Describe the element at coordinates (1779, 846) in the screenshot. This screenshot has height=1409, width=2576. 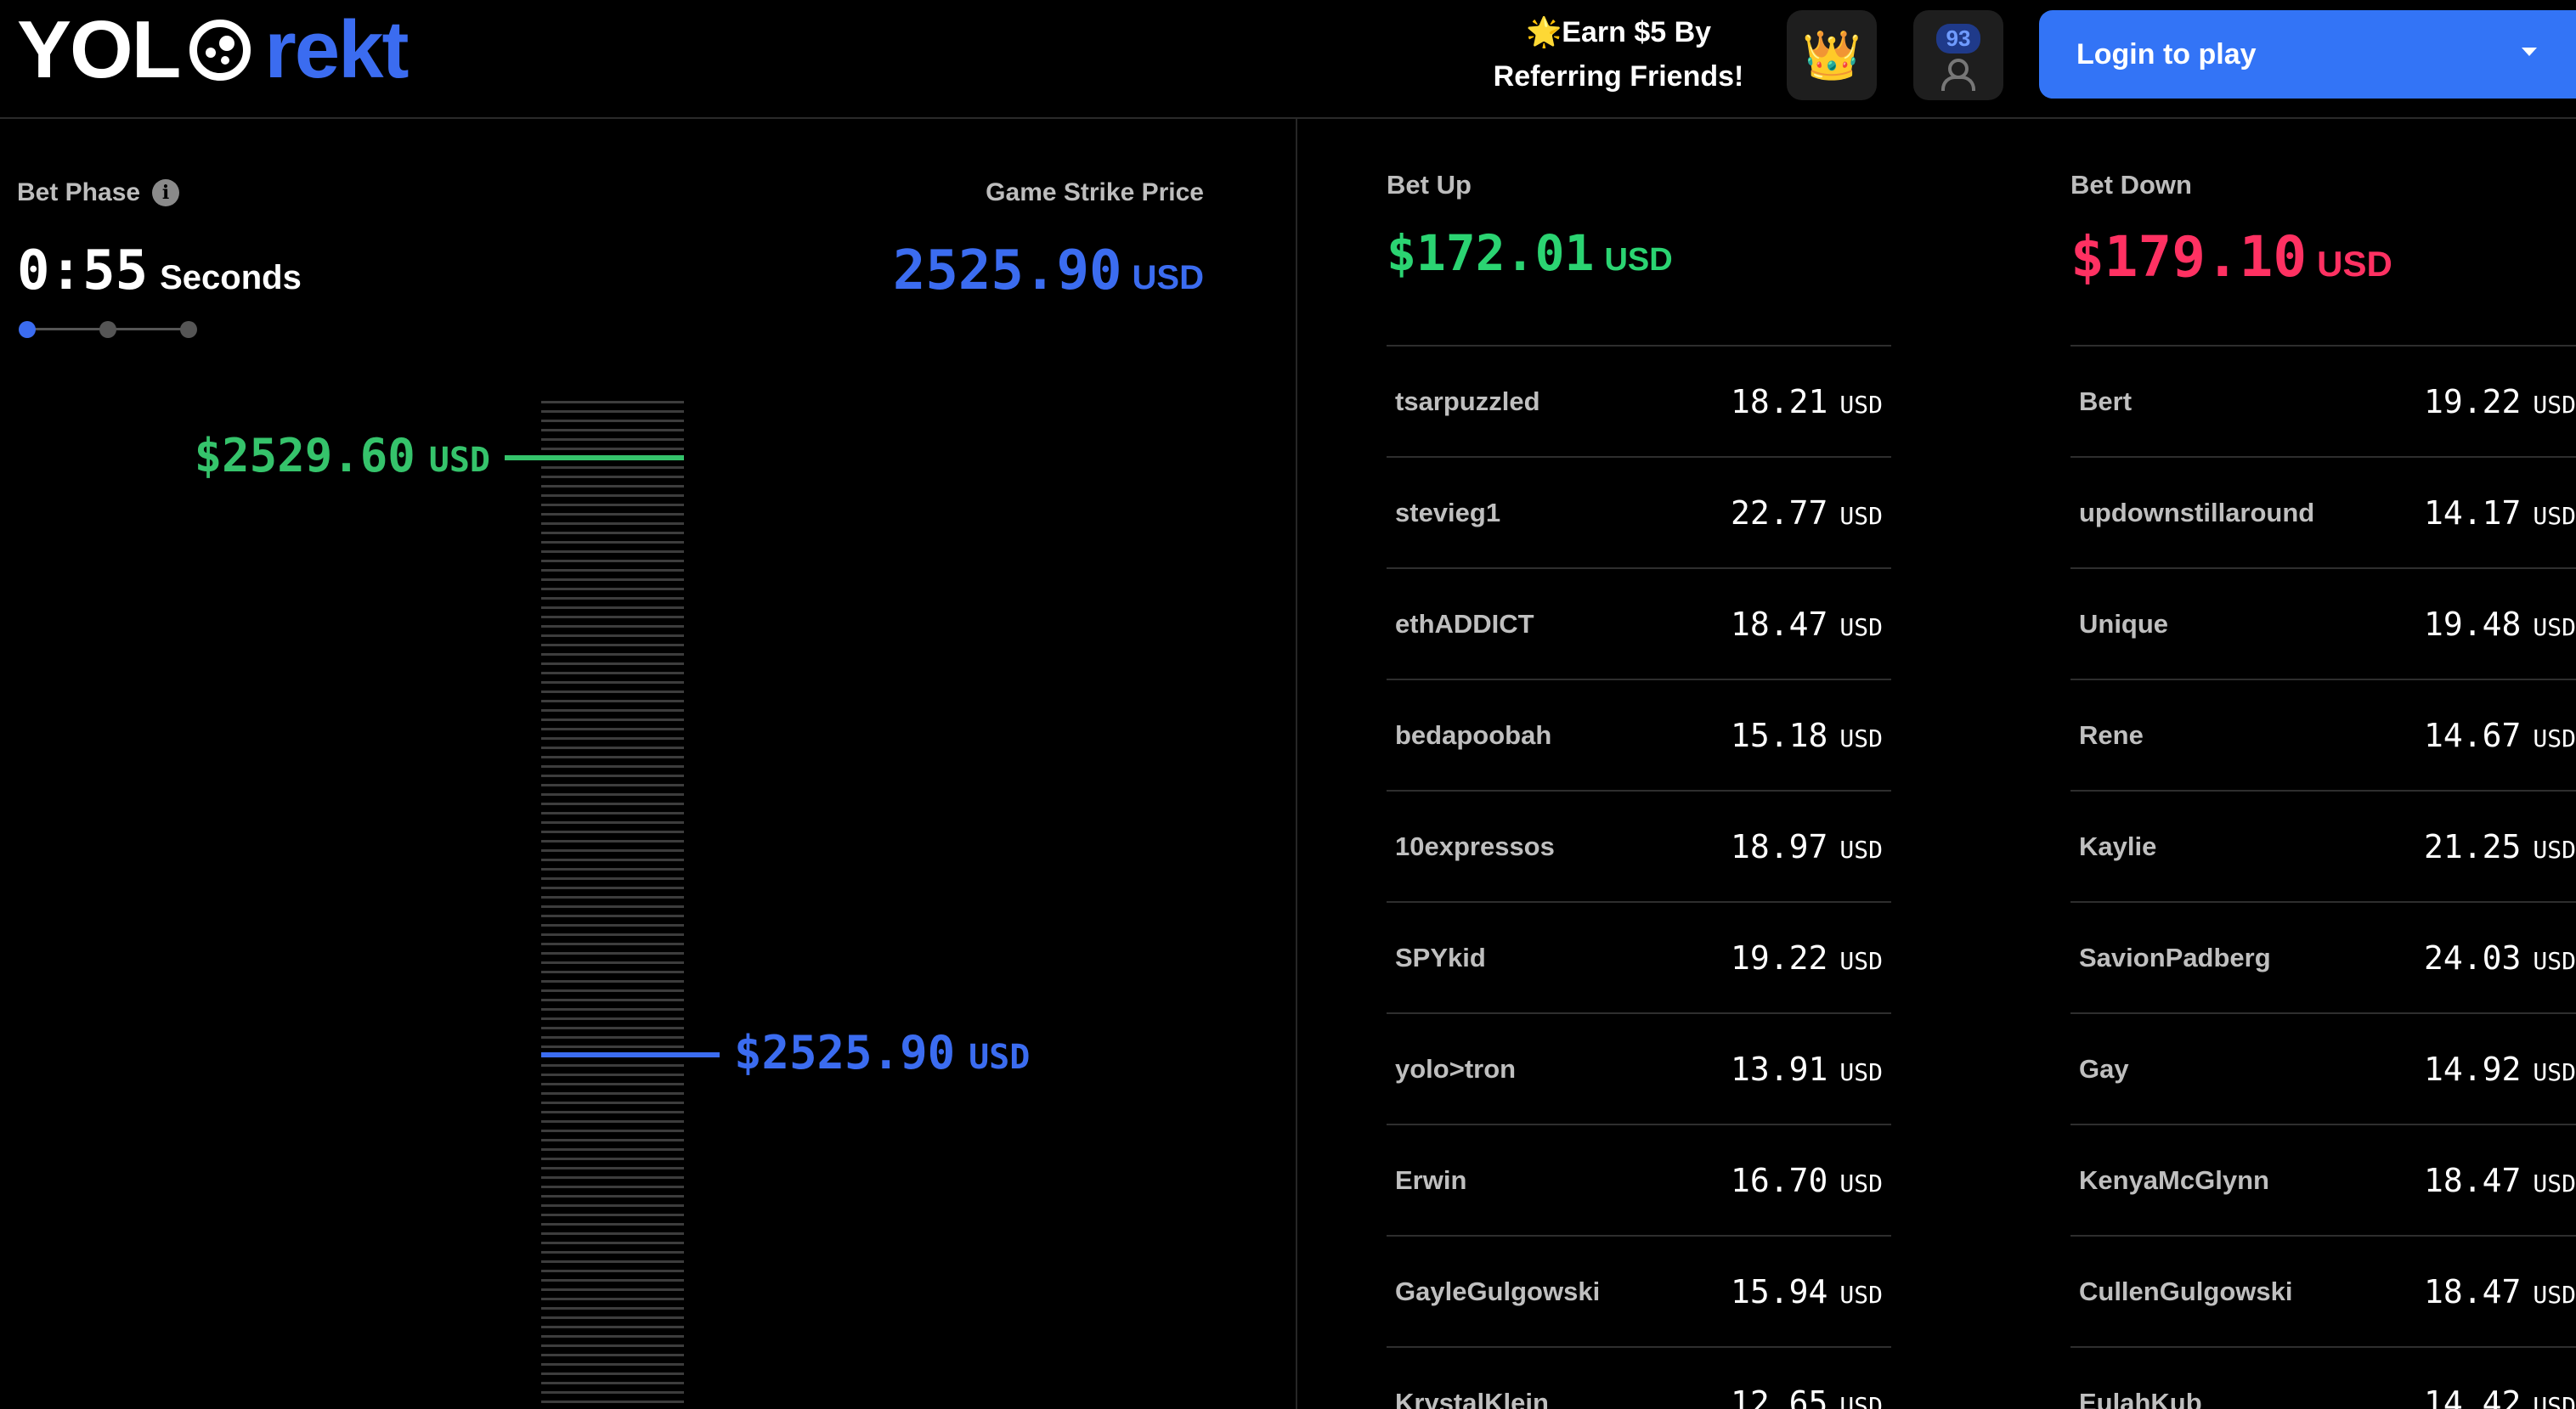
I see `bet-amount-value: 18.97` at that location.